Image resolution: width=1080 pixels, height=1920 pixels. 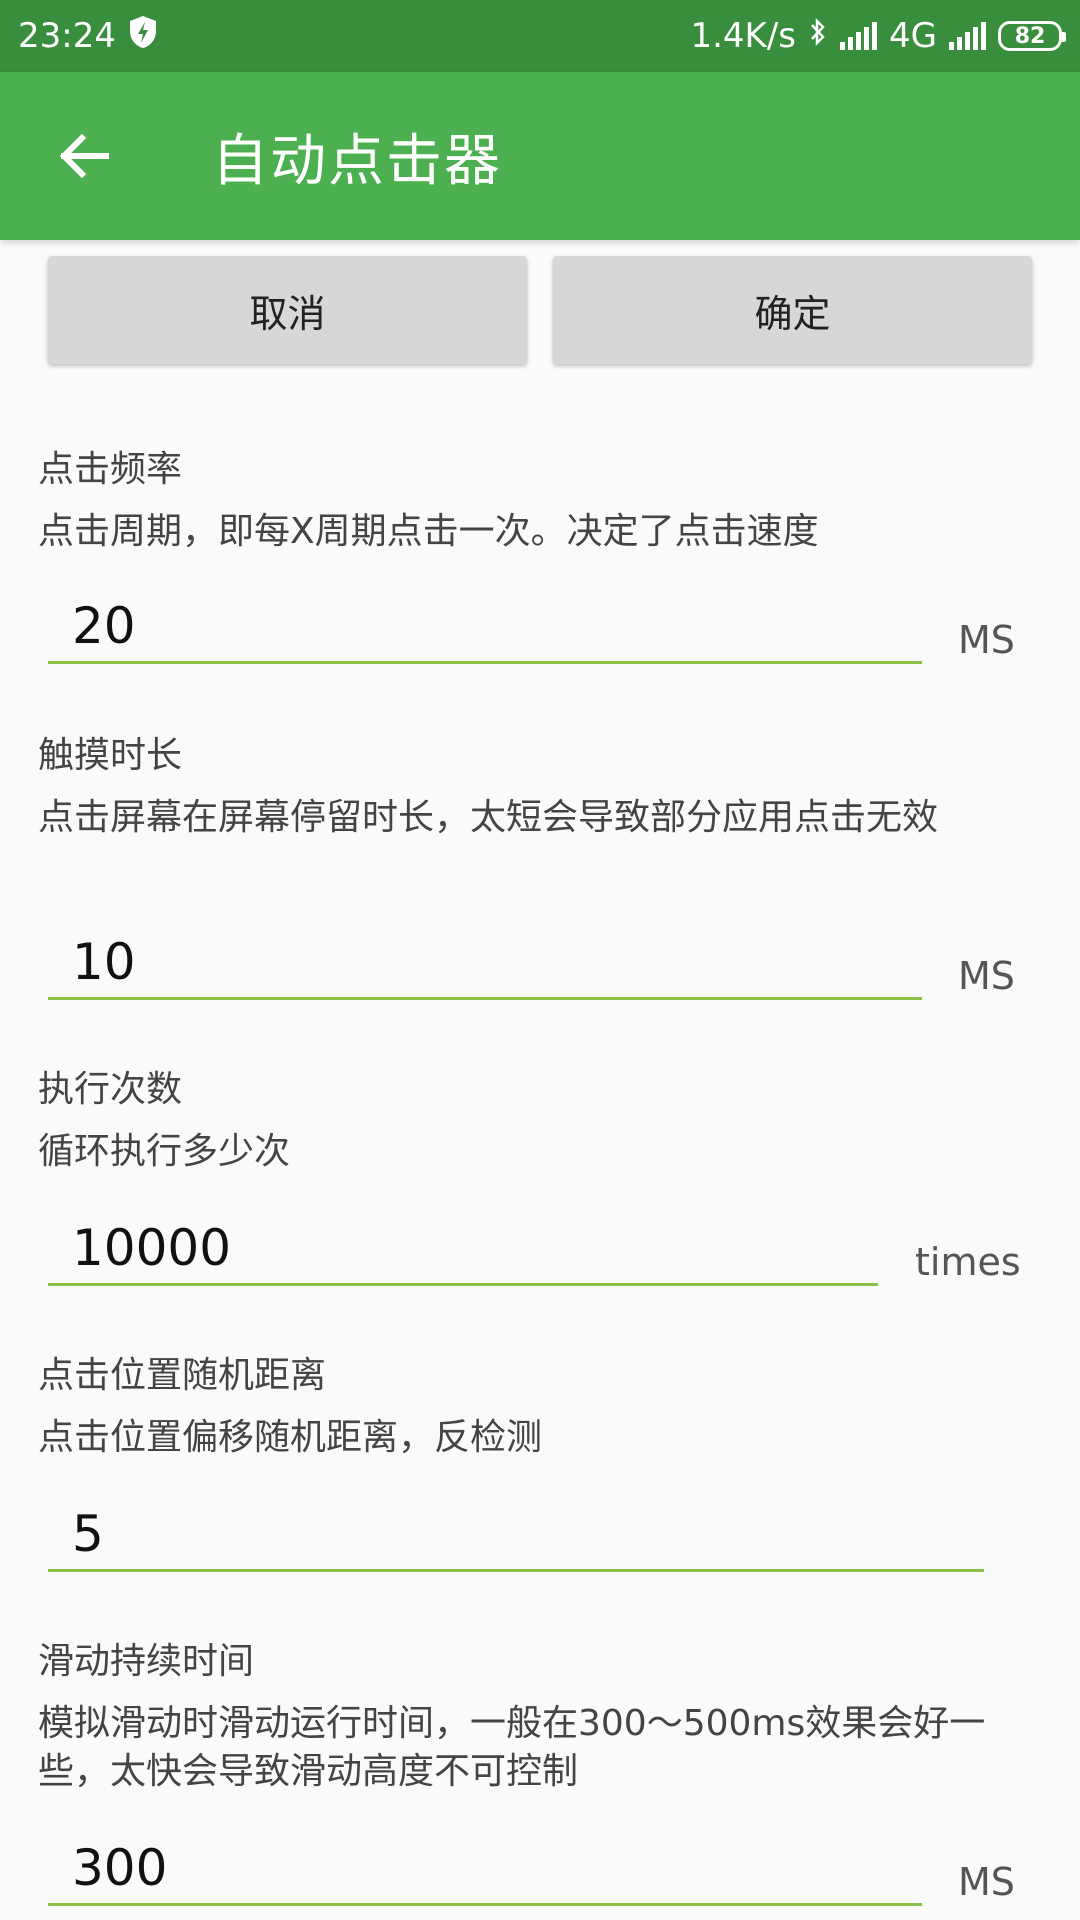 What do you see at coordinates (743, 36) in the screenshot?
I see `network-speed: 1.4K/s` at bounding box center [743, 36].